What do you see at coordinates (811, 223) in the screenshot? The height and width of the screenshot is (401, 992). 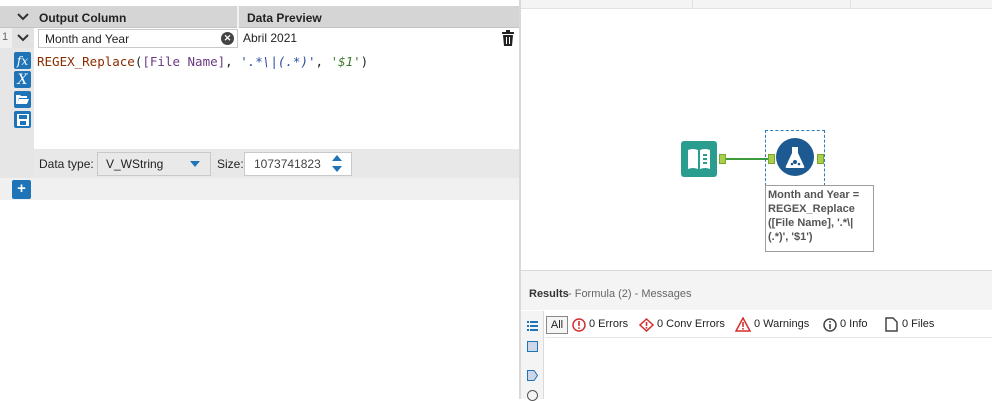 I see `annotation-line: ([File Name], '.*\|` at bounding box center [811, 223].